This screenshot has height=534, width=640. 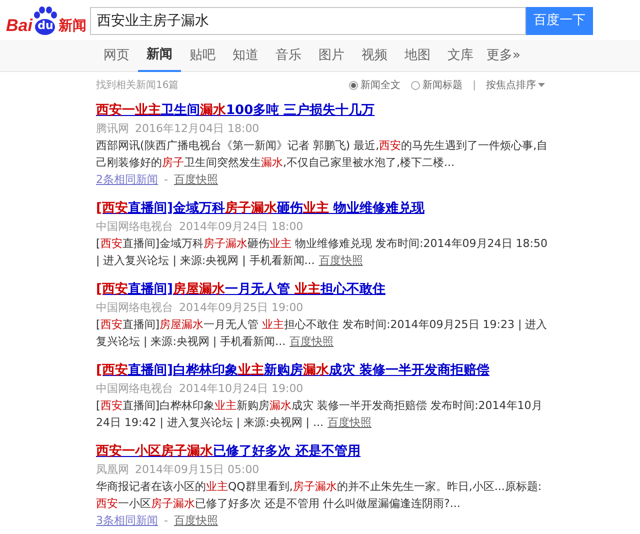 What do you see at coordinates (241, 308) in the screenshot?
I see `news-time: 2014年09月25日 19:00` at bounding box center [241, 308].